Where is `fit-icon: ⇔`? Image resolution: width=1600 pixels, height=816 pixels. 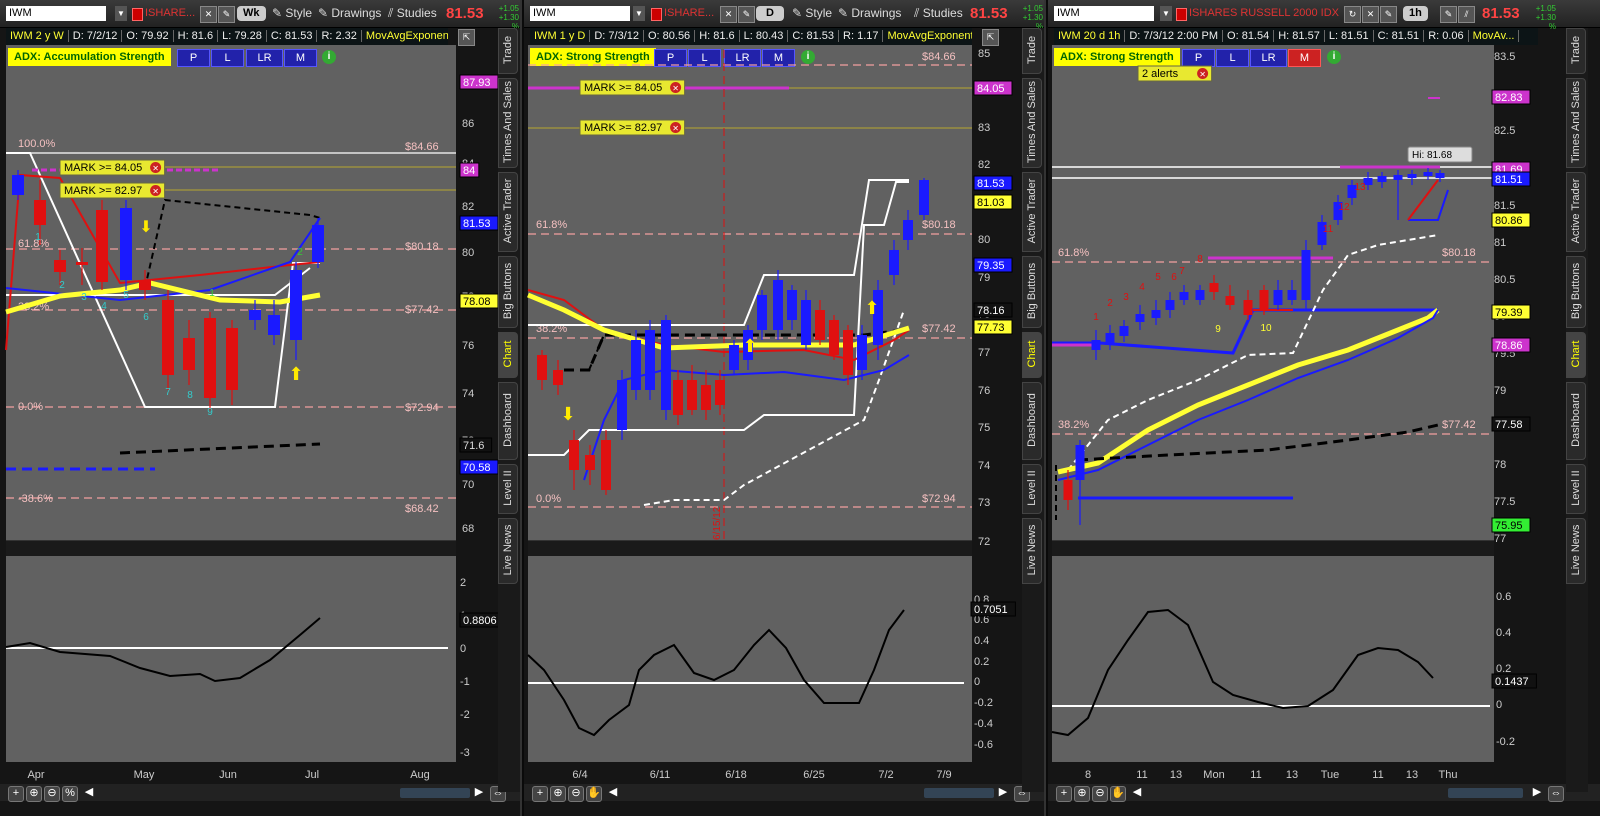 fit-icon: ⇔ is located at coordinates (1556, 794).